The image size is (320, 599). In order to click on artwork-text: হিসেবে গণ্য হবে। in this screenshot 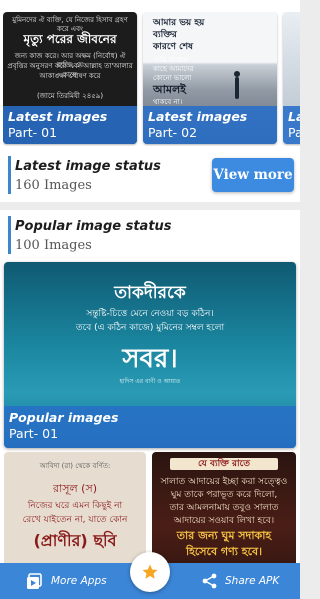, I will do `click(224, 551)`.